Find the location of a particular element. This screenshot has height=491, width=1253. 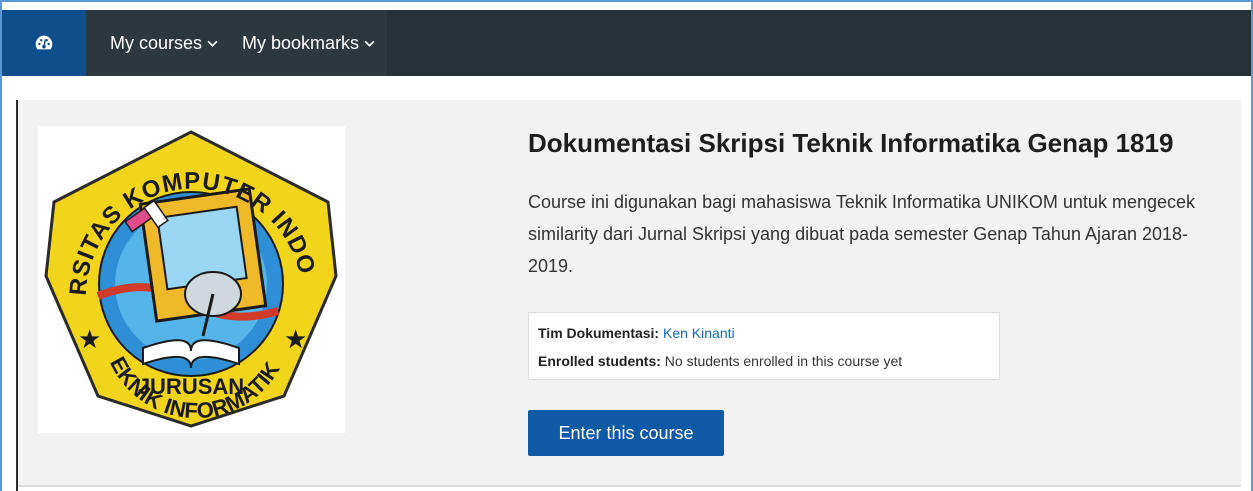

nav-my-bookmarks: My bookmarks is located at coordinates (309, 43).